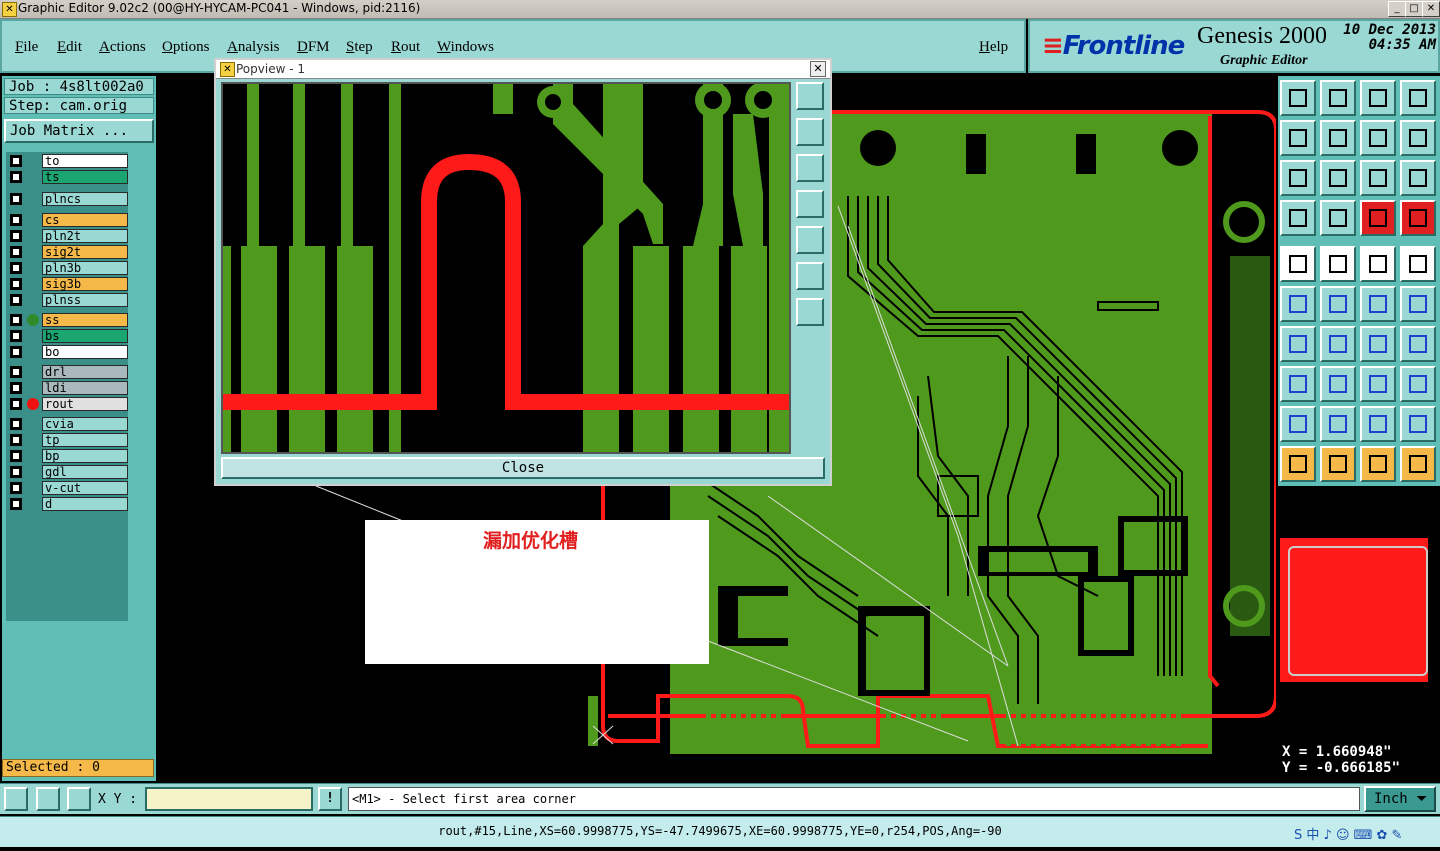 The width and height of the screenshot is (1440, 851). What do you see at coordinates (1298, 178) in the screenshot?
I see `fit-icon` at bounding box center [1298, 178].